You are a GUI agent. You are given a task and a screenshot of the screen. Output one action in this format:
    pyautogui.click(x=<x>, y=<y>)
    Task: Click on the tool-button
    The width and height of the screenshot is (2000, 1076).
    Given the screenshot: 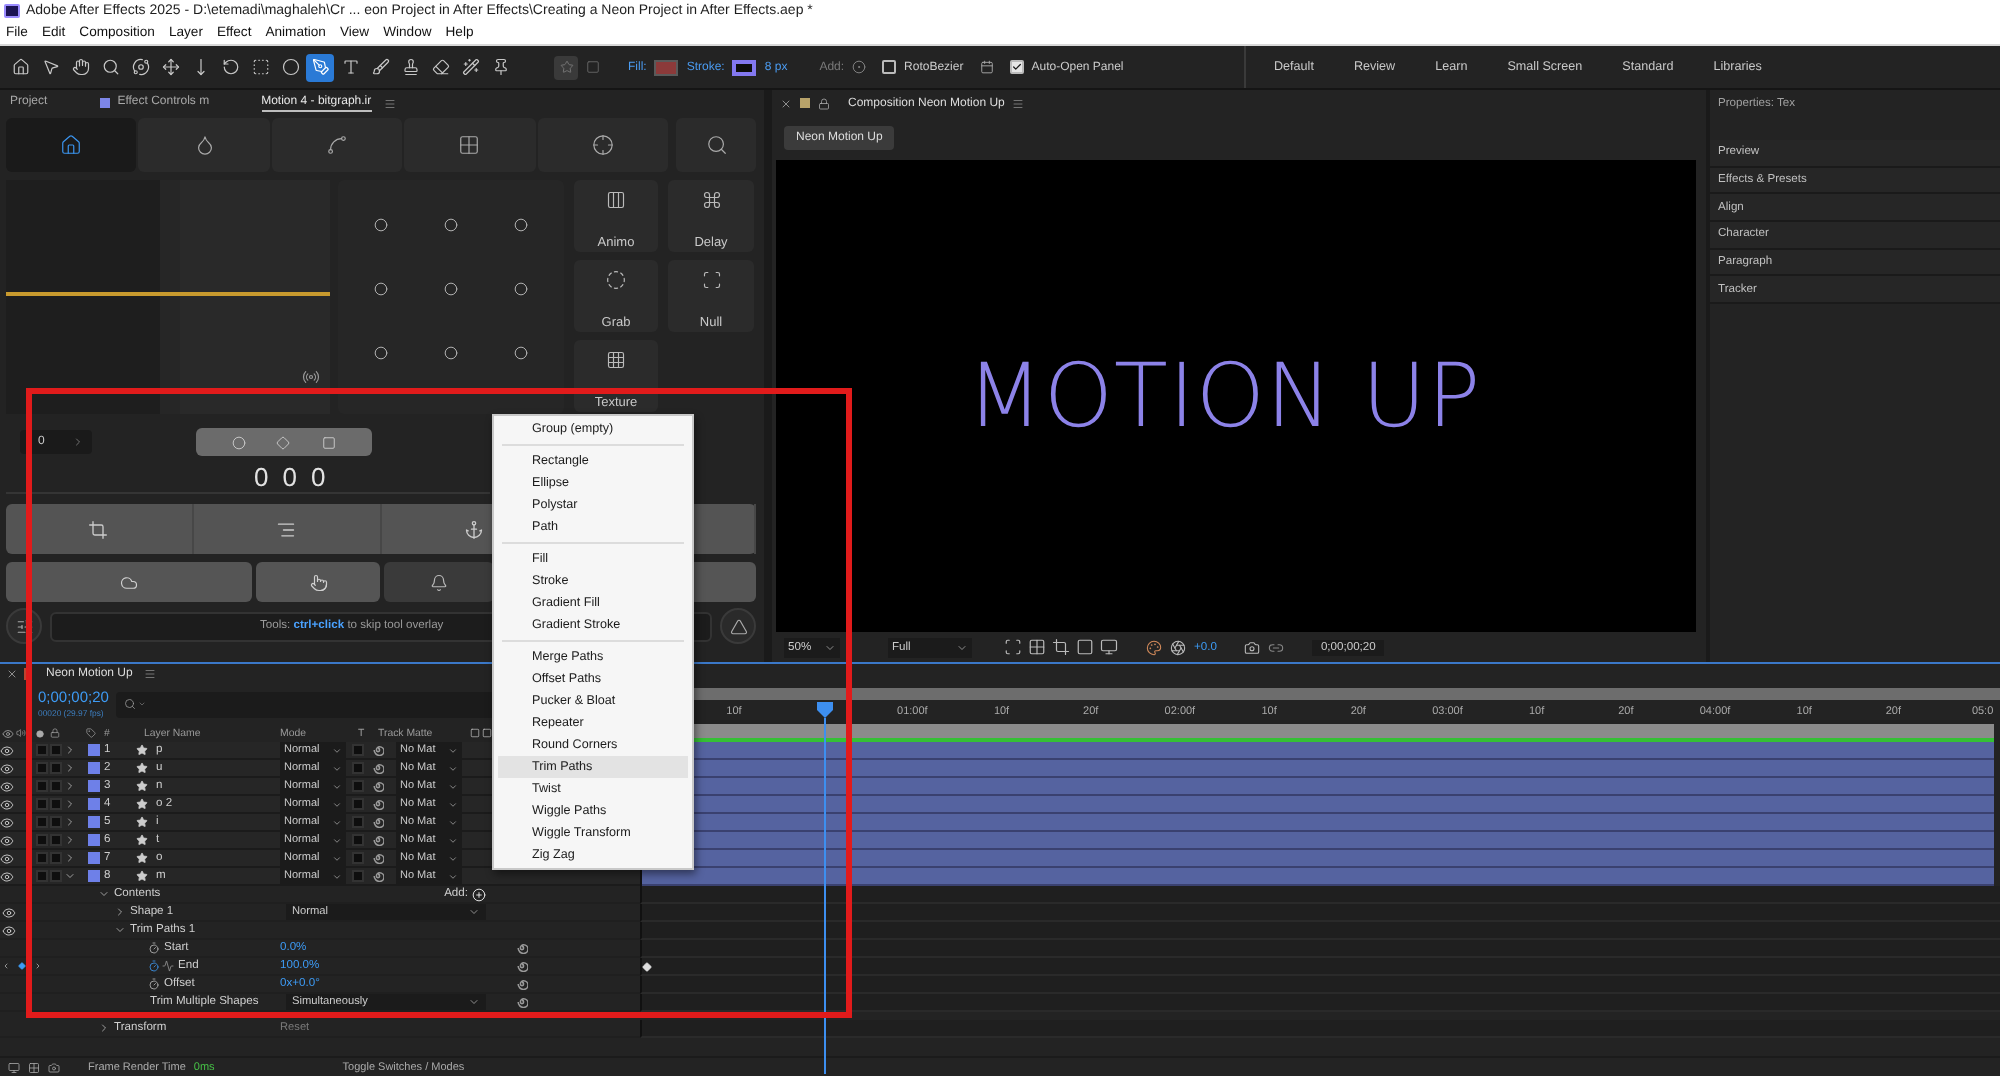 What is the action you would take?
    pyautogui.click(x=320, y=67)
    